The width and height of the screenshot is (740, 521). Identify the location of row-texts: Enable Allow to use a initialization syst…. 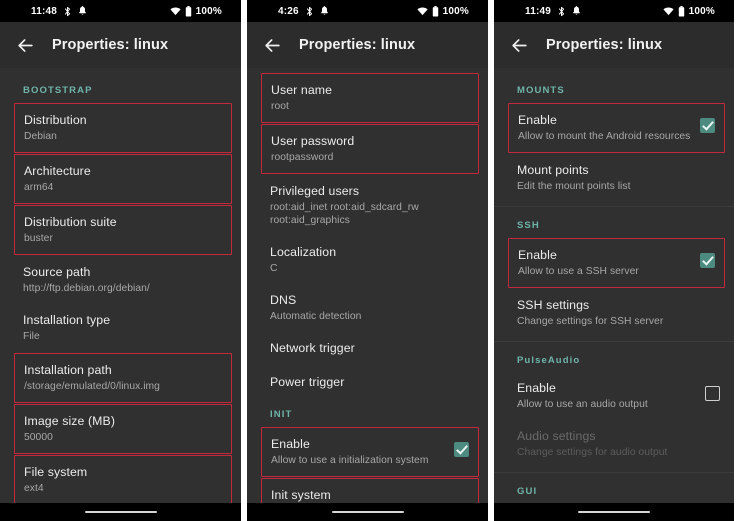
(358, 452).